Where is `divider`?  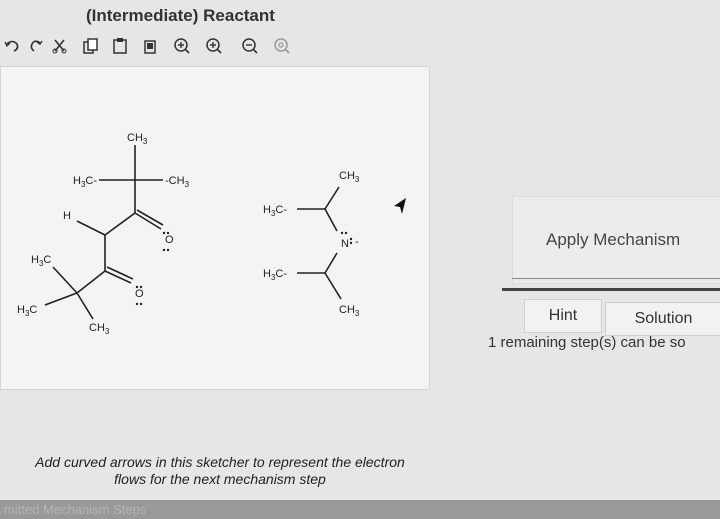 divider is located at coordinates (616, 278).